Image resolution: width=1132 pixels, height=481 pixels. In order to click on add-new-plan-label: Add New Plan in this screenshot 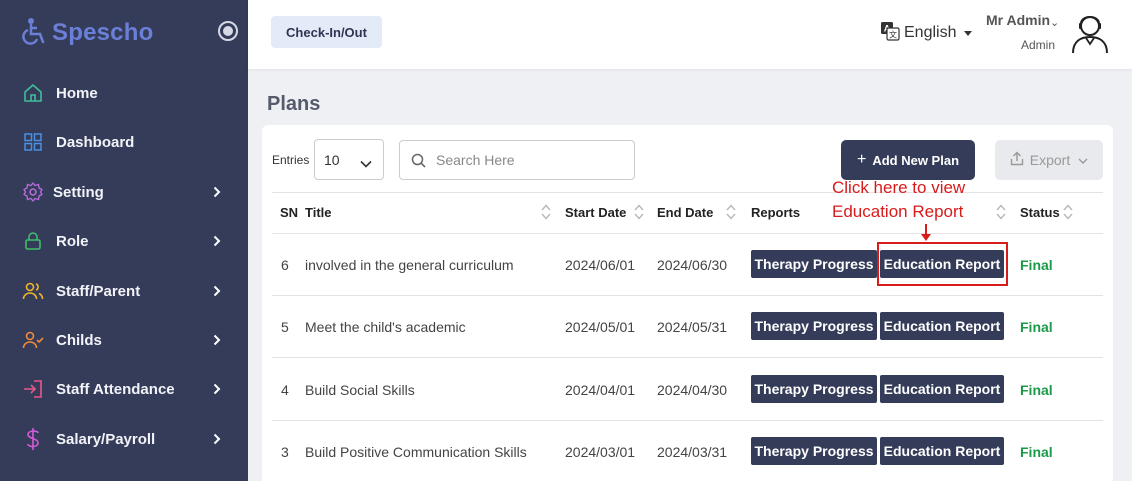, I will do `click(916, 160)`.